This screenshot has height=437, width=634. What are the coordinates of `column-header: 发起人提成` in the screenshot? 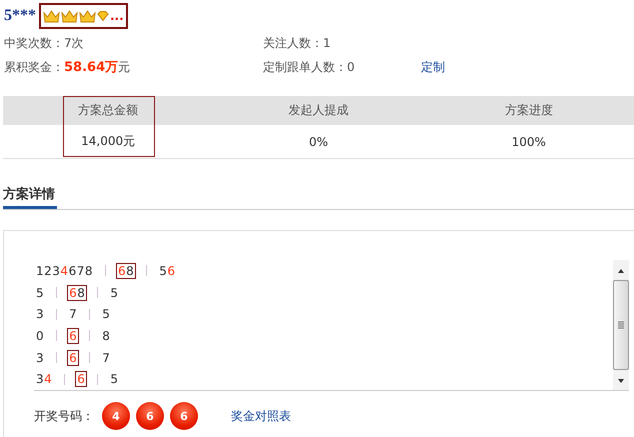 It's located at (318, 110).